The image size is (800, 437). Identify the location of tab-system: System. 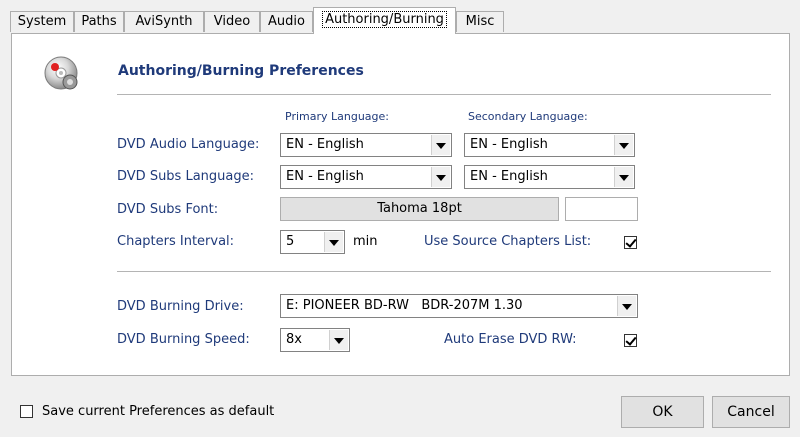
(42, 21).